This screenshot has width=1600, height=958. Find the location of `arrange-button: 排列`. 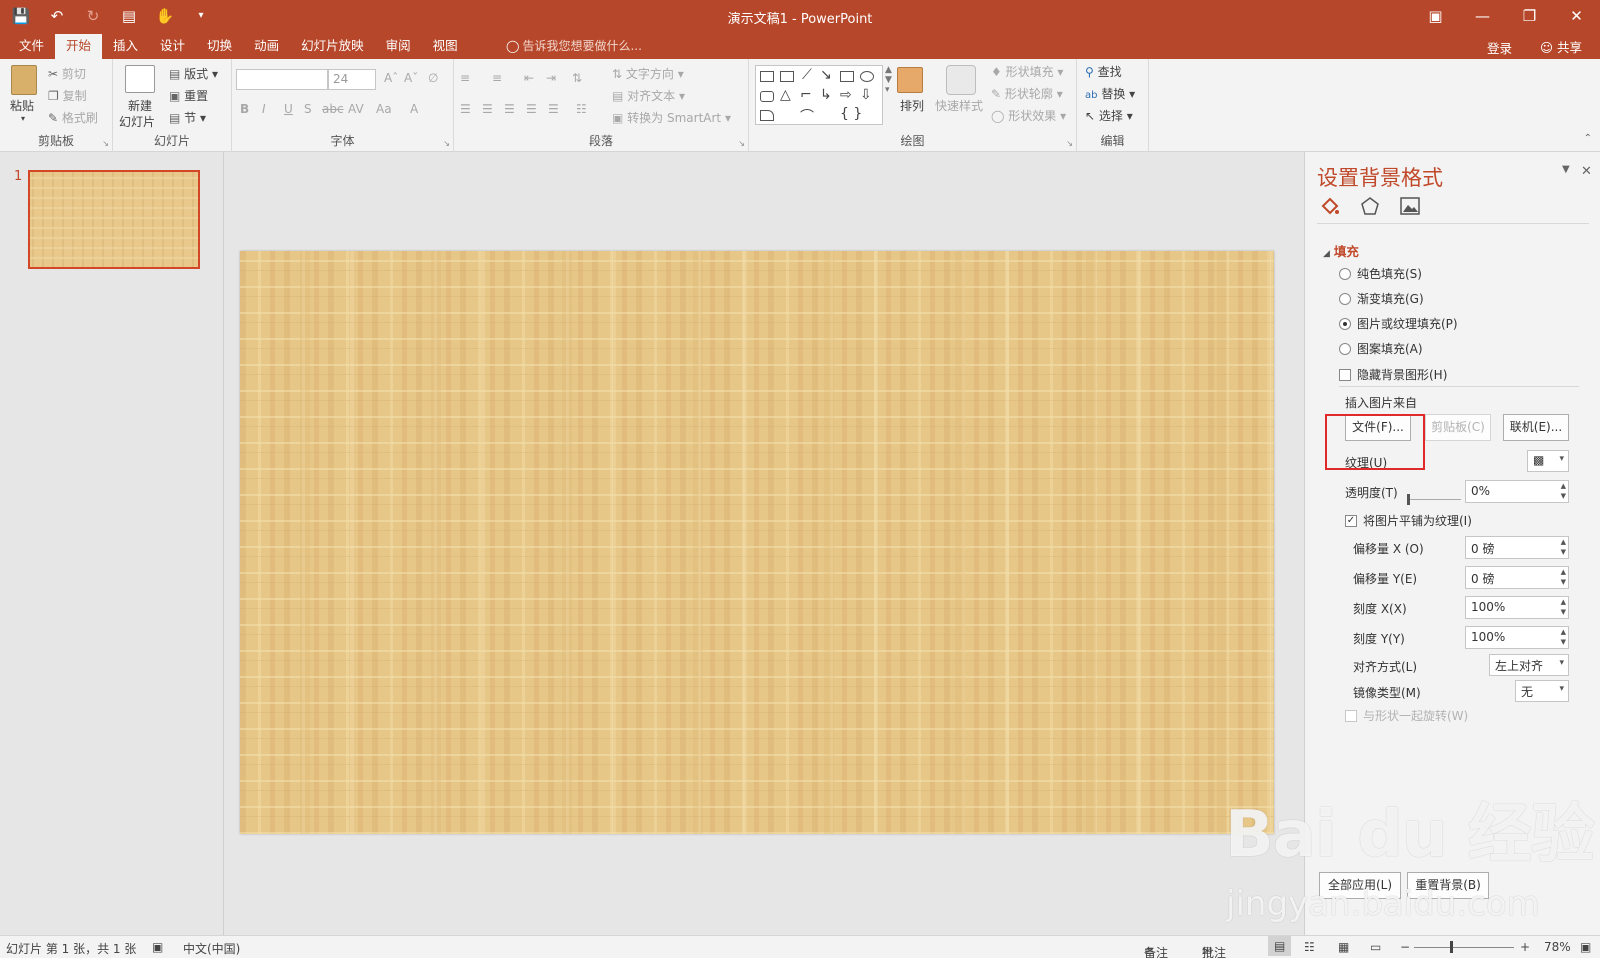

arrange-button: 排列 is located at coordinates (912, 105).